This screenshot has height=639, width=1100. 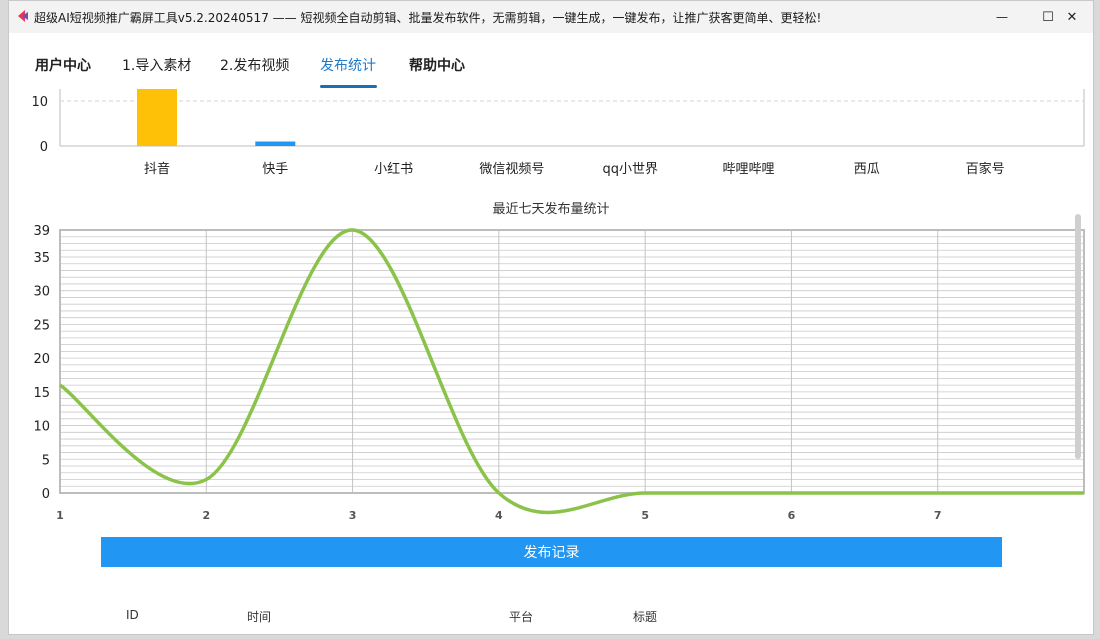 I want to click on line-chart-y-tick: 35, so click(x=41, y=258).